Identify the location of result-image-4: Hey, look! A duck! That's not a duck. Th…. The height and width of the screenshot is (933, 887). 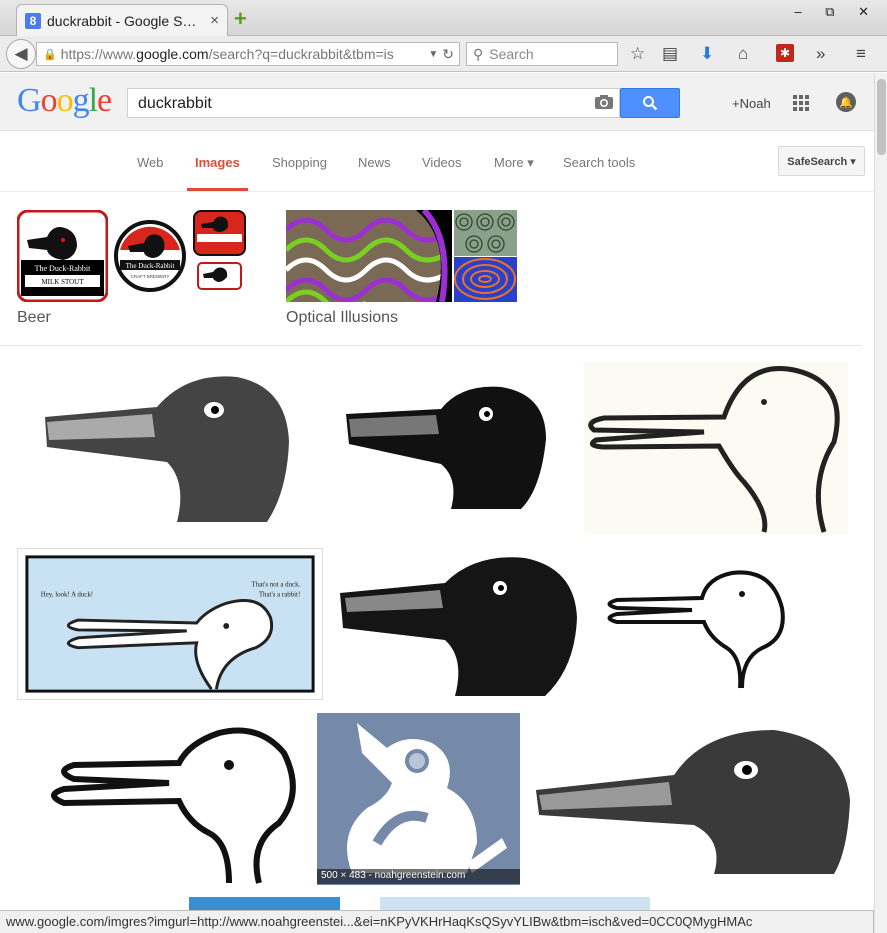
(170, 624).